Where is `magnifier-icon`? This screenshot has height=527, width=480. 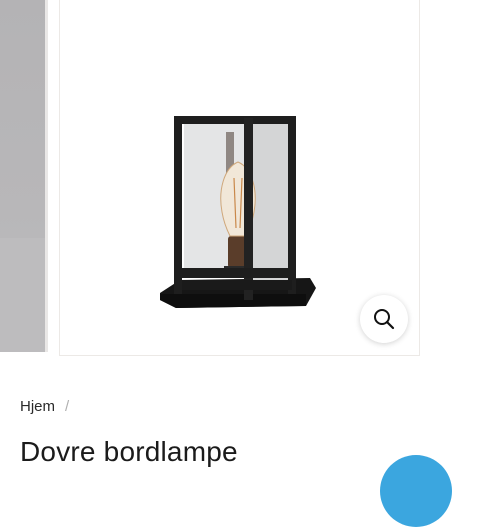 magnifier-icon is located at coordinates (384, 319).